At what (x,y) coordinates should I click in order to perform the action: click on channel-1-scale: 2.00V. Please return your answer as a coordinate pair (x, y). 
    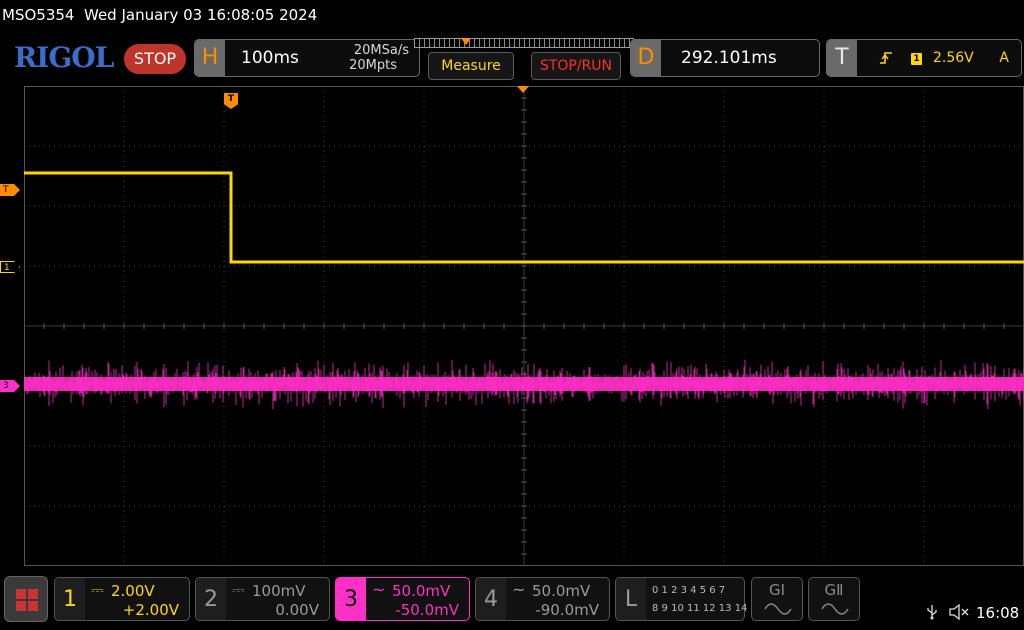
    Looking at the image, I should click on (133, 591).